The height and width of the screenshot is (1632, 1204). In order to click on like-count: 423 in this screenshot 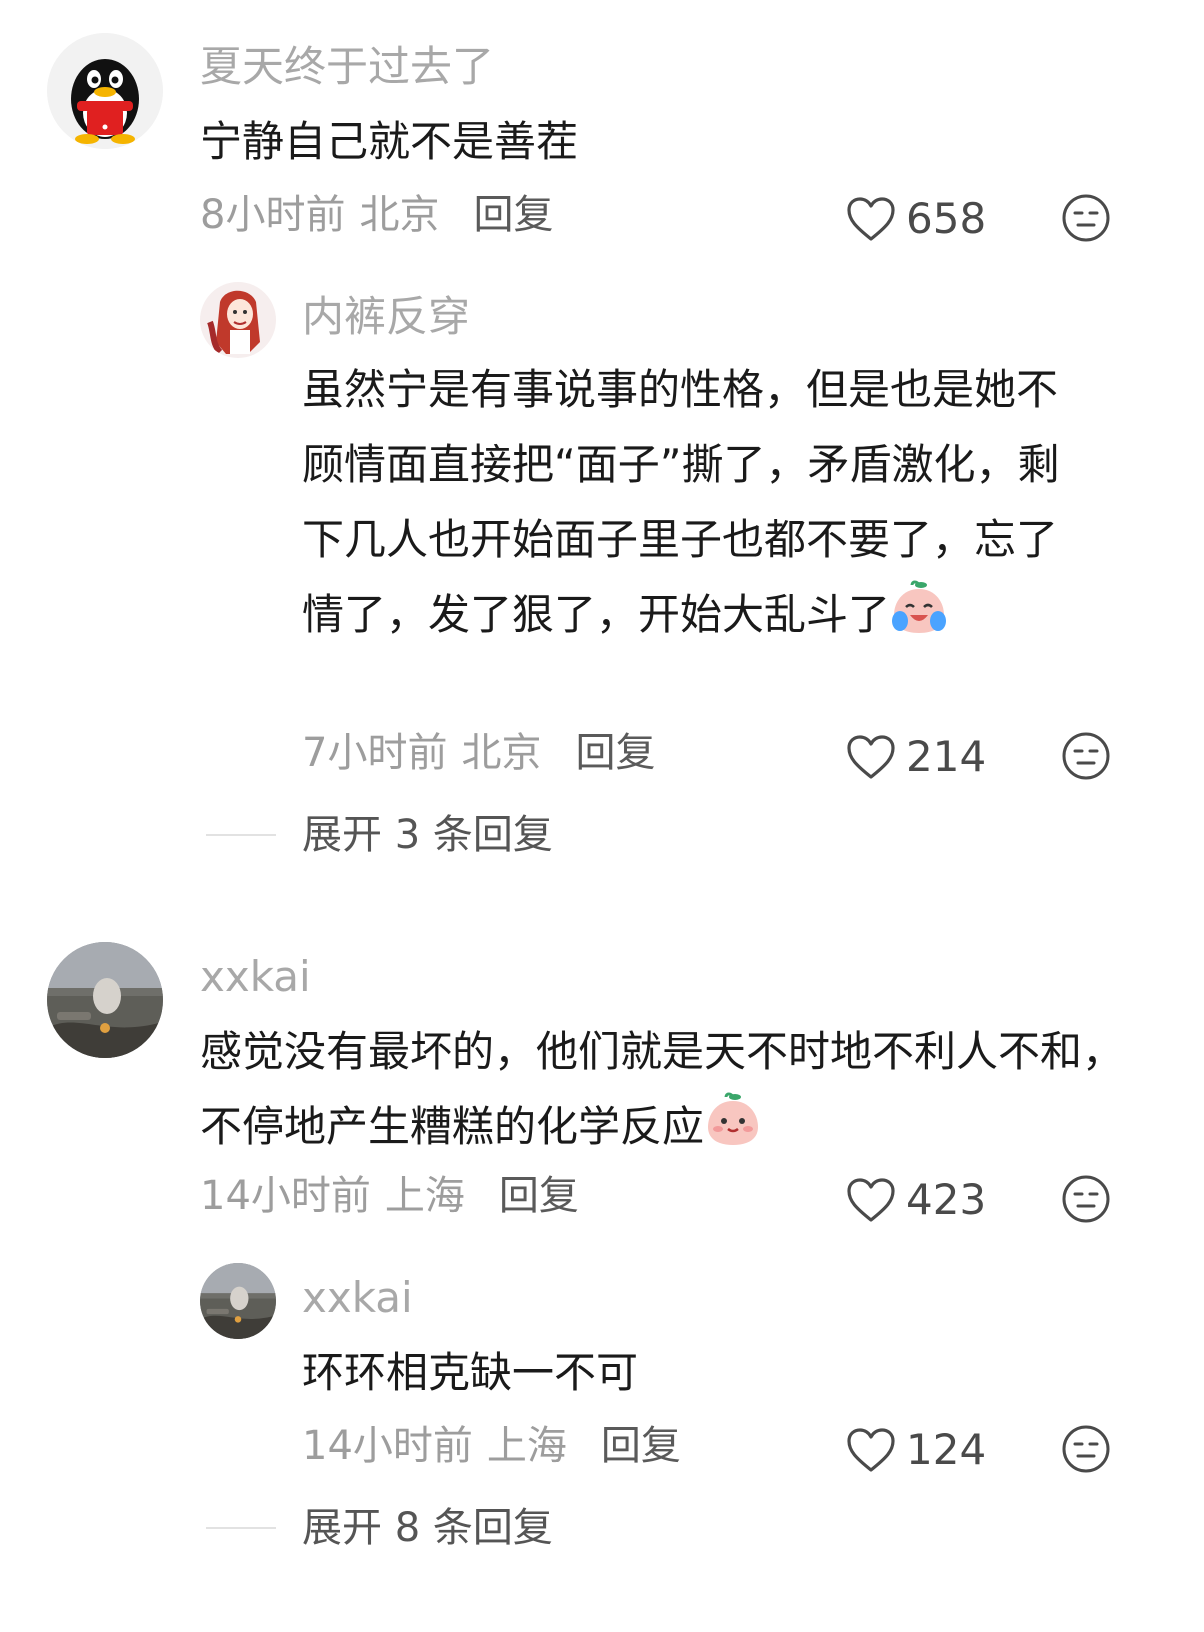, I will do `click(946, 1199)`.